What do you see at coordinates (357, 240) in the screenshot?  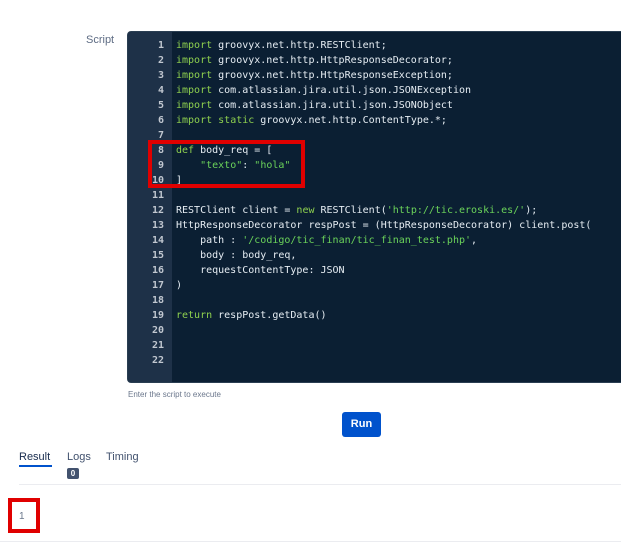 I see `code-string: '/codigo/tic_finan/tic_finan_test.php'` at bounding box center [357, 240].